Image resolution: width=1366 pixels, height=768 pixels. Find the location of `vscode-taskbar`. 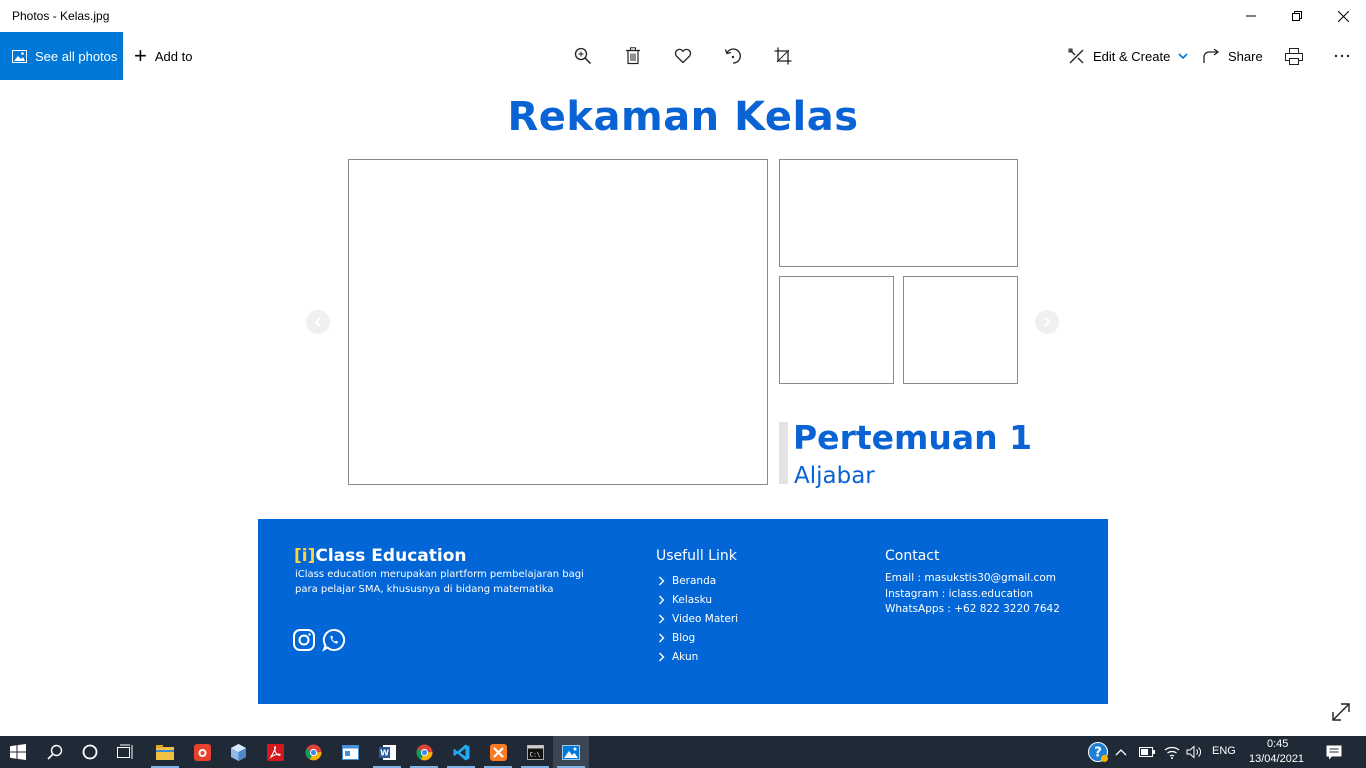

vscode-taskbar is located at coordinates (461, 752).